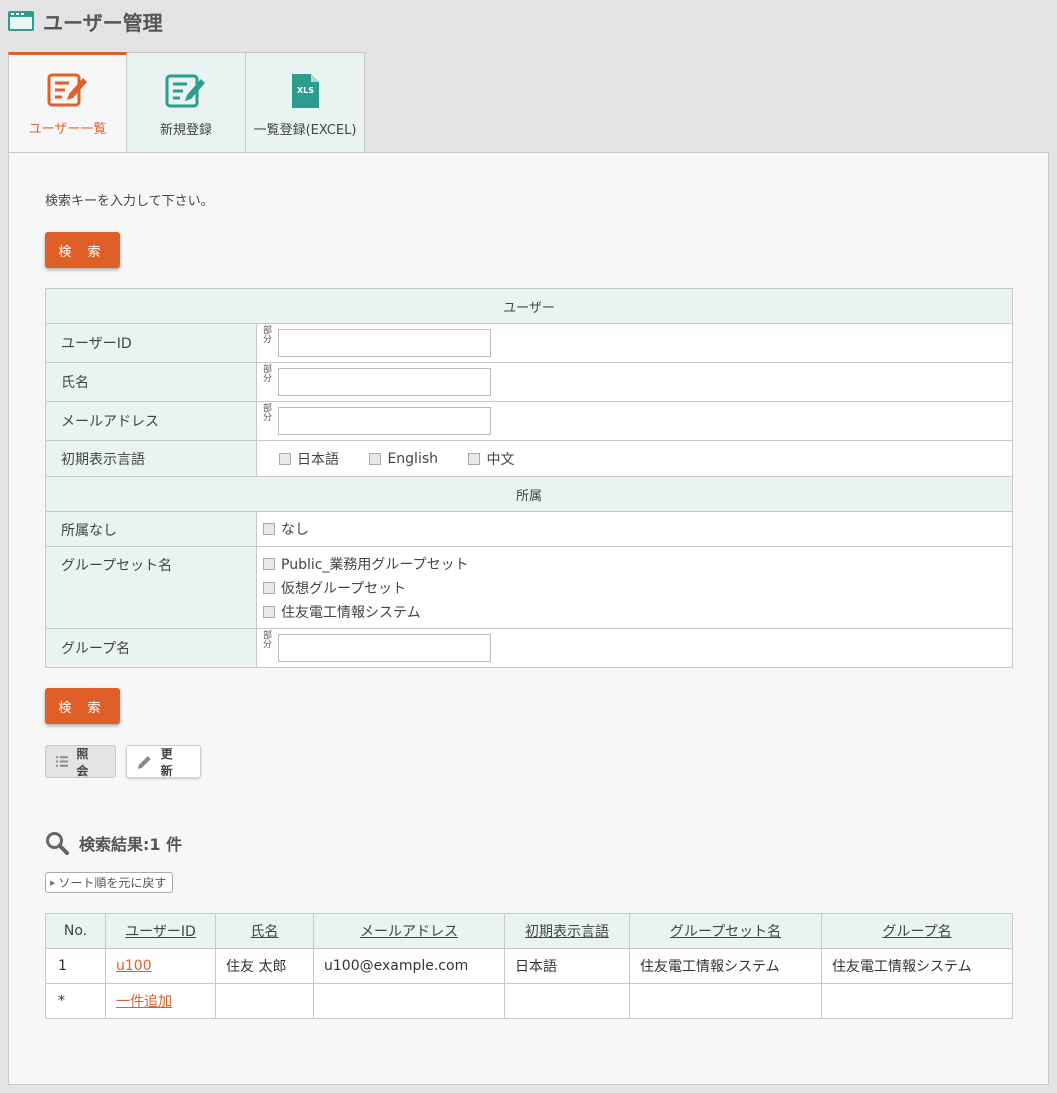 The height and width of the screenshot is (1093, 1057). I want to click on column-header-email: メールアドレス, so click(409, 931).